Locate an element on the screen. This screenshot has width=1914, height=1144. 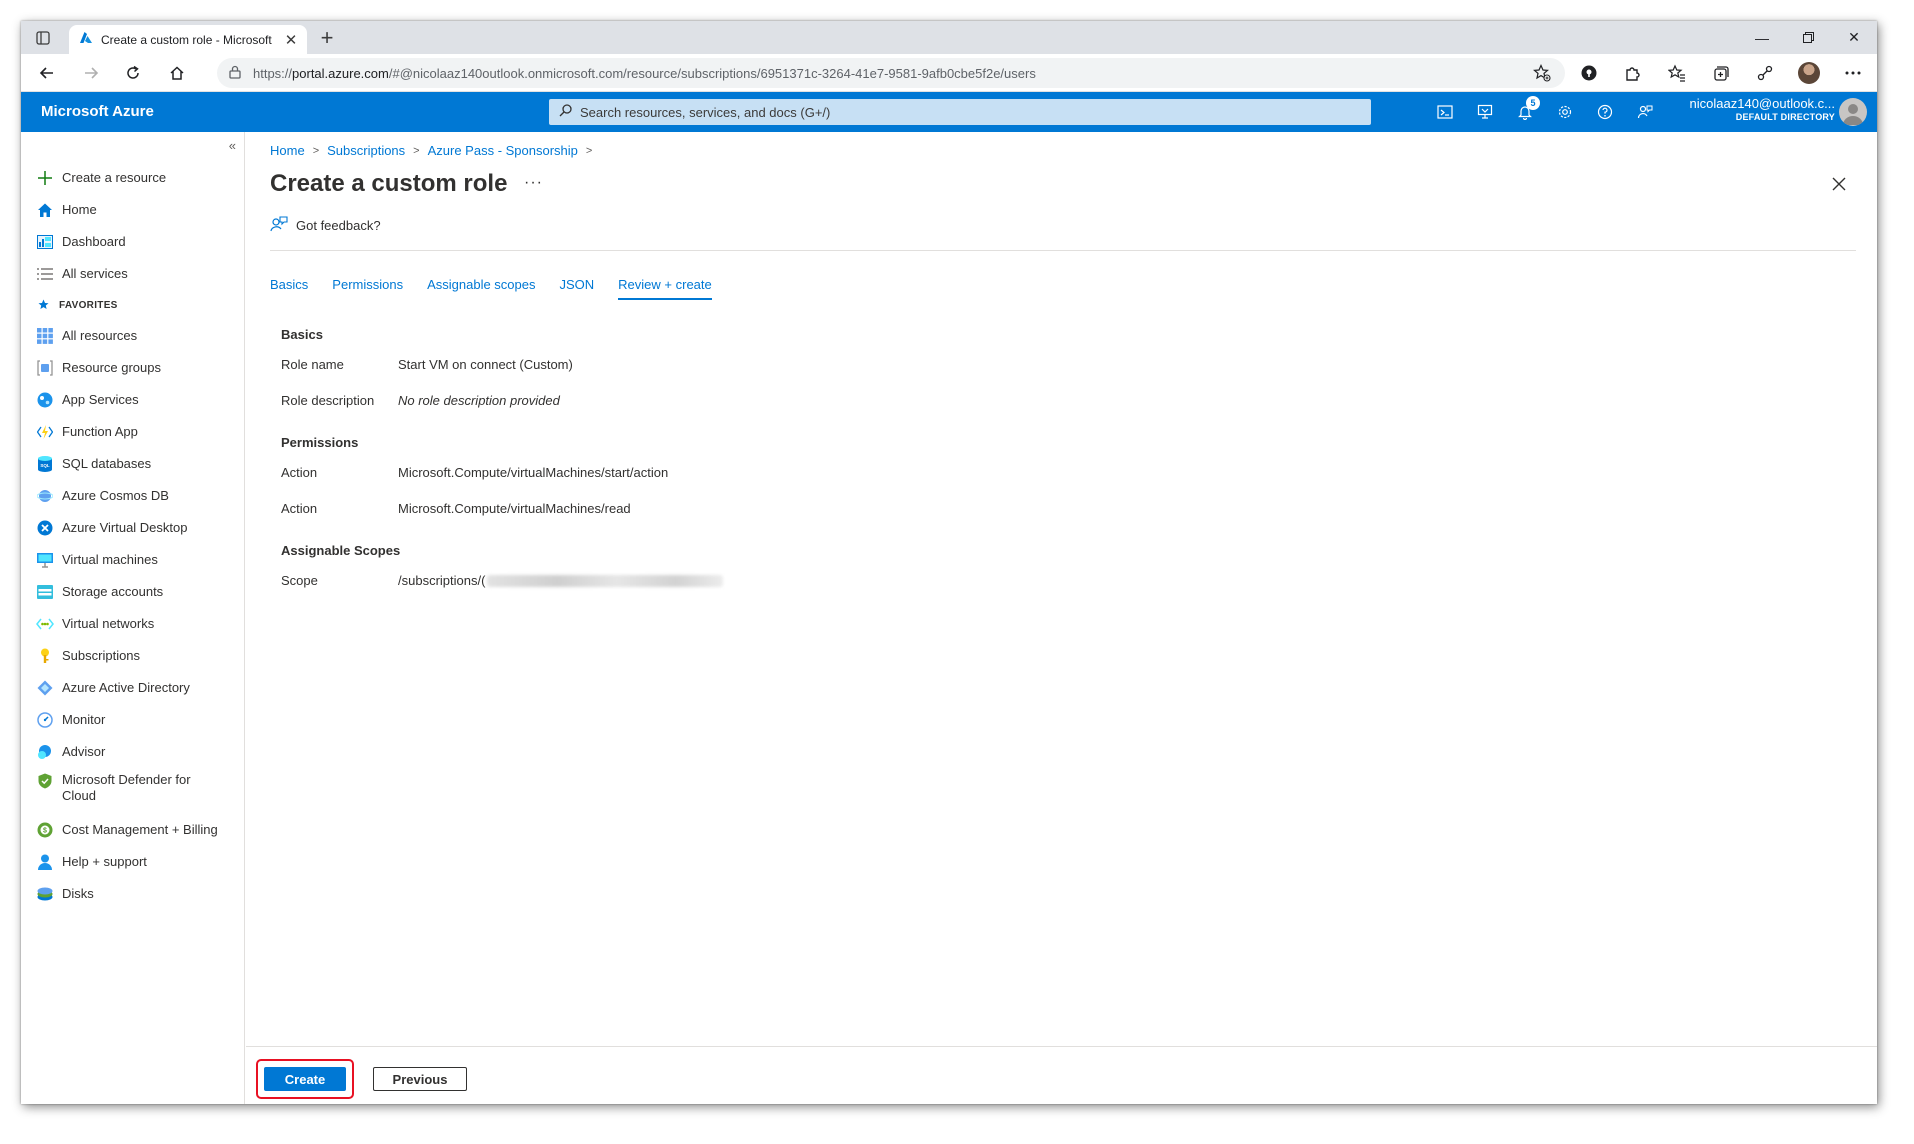
tab-basics: Basics is located at coordinates (289, 288).